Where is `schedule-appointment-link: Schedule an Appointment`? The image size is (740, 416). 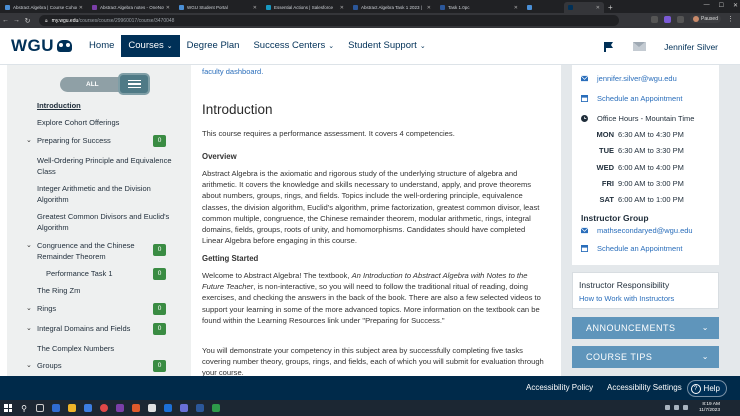
schedule-appointment-link: Schedule an Appointment is located at coordinates (639, 98).